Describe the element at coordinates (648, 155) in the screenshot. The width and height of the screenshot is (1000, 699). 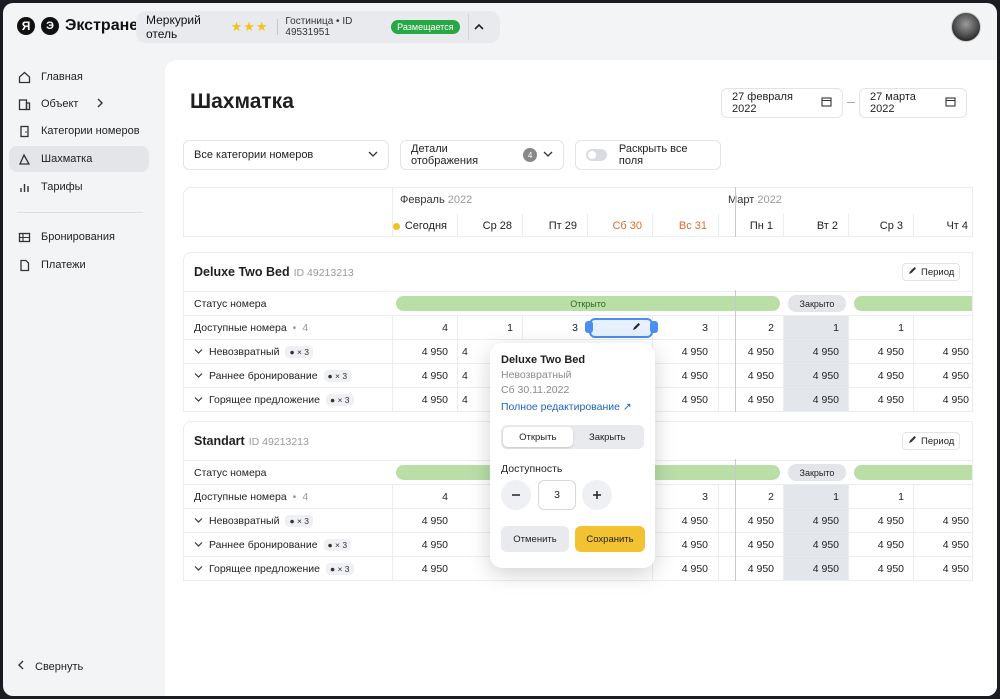
I see `expand-all-toggle: Раскрыть все поля` at that location.